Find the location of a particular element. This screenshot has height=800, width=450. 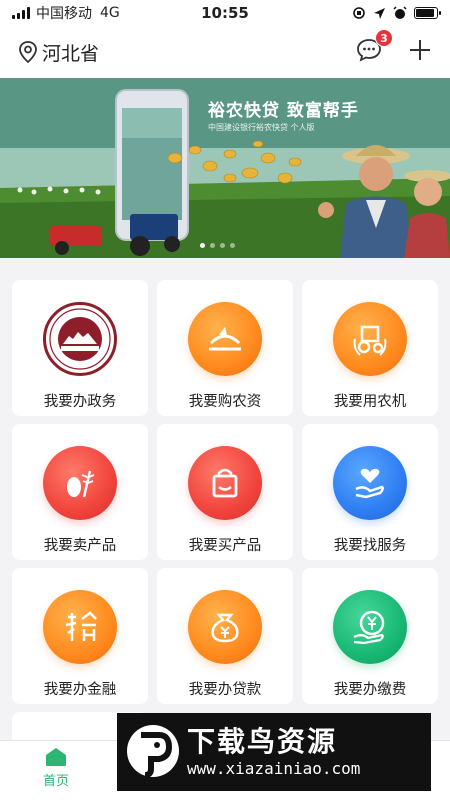

service-label: 我要办贷款 is located at coordinates (225, 690).